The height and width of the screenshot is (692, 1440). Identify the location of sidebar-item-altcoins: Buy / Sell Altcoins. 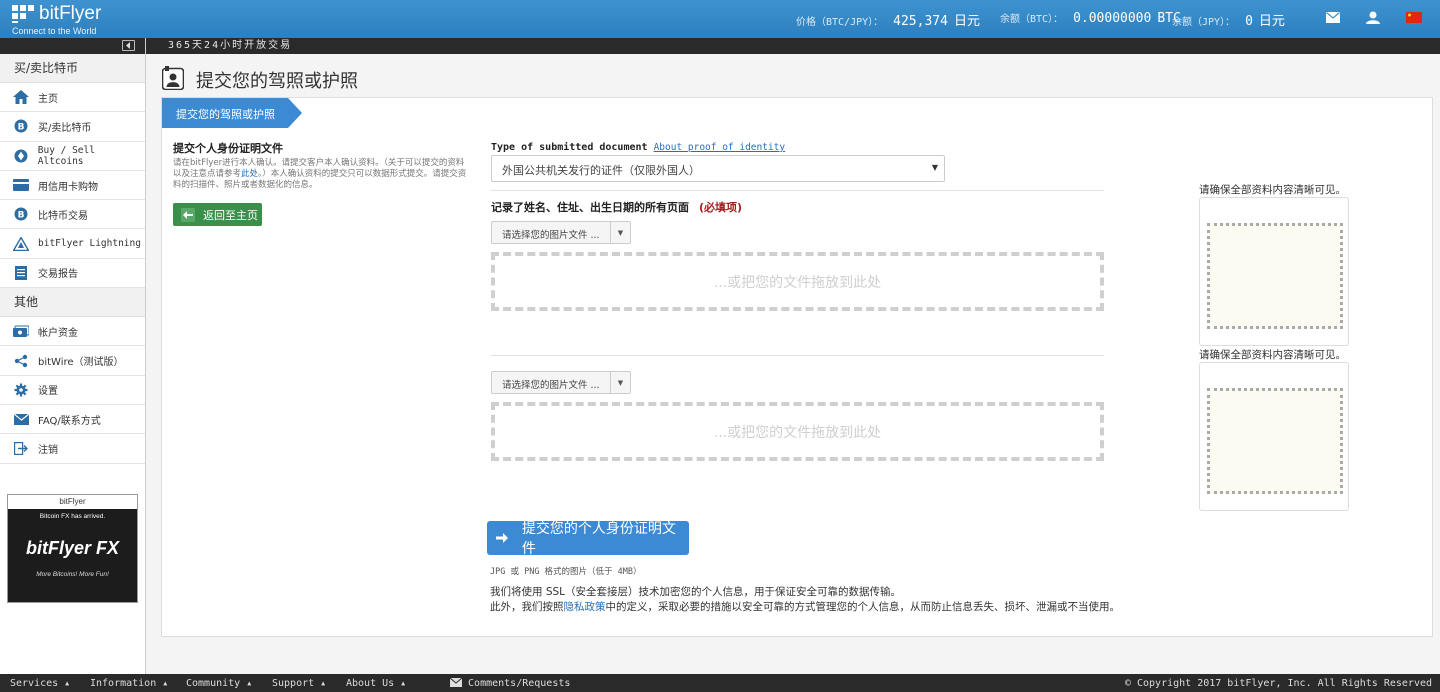
(72, 156).